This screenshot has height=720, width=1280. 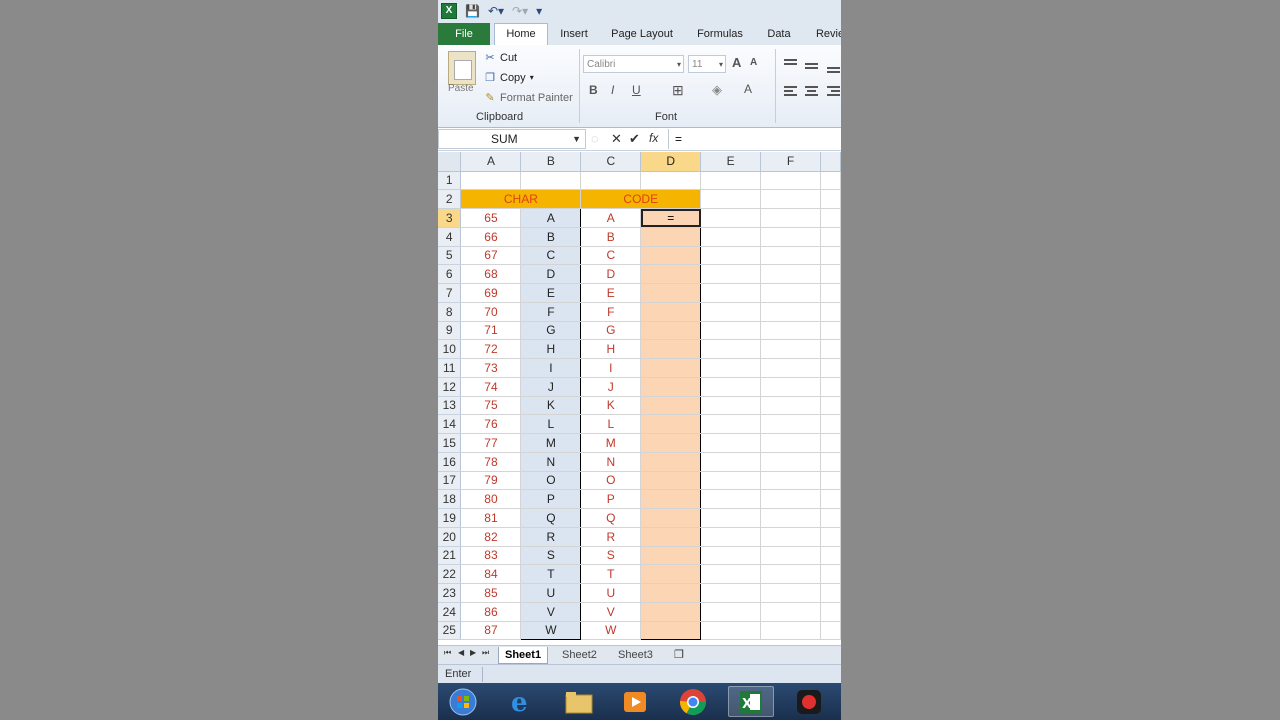 I want to click on cell-letter: G, so click(x=611, y=331).